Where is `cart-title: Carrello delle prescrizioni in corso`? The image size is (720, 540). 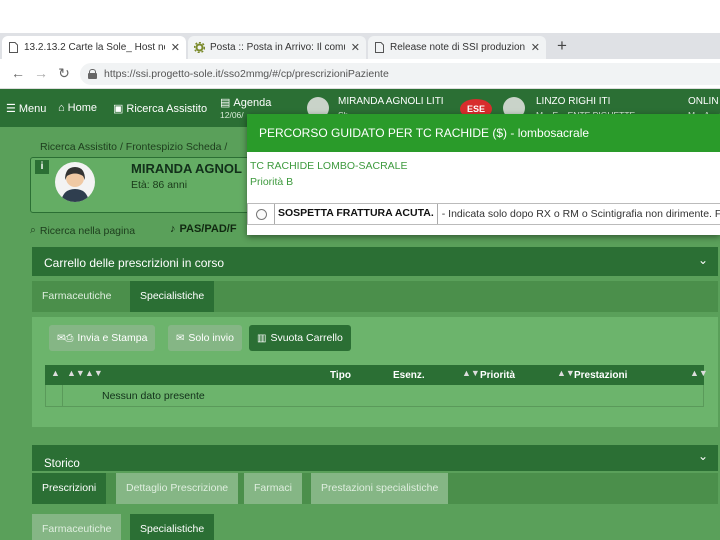 cart-title: Carrello delle prescrizioni in corso is located at coordinates (134, 263).